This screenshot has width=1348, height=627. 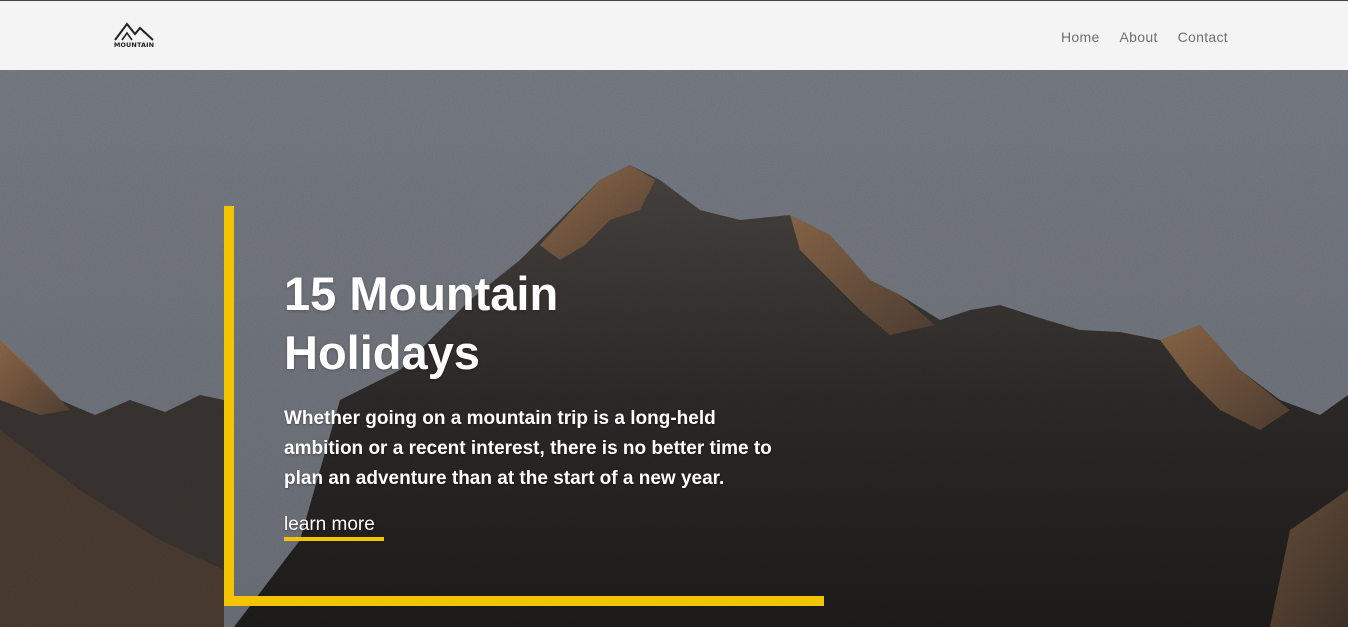 I want to click on logo-text: MOUNTAIN, so click(x=134, y=45).